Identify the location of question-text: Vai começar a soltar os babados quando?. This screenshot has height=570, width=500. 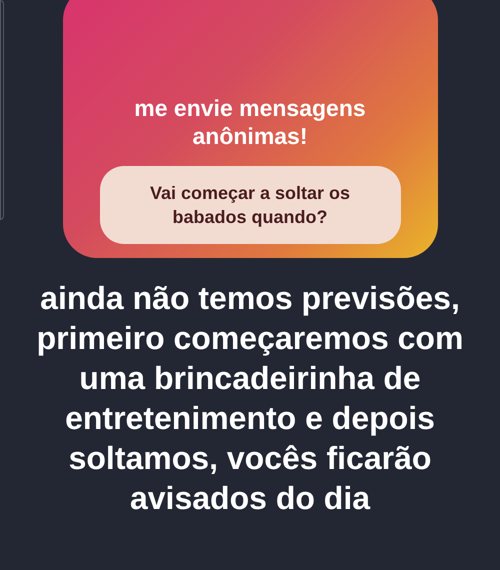
(250, 205).